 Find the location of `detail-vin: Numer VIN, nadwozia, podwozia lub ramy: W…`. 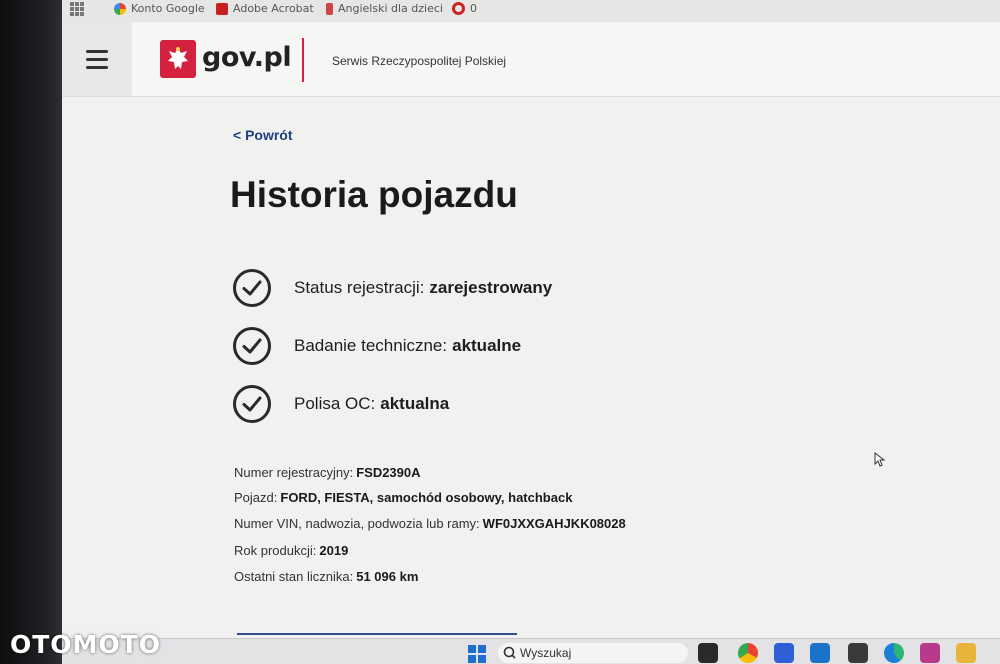

detail-vin: Numer VIN, nadwozia, podwozia lub ramy: W… is located at coordinates (430, 523).